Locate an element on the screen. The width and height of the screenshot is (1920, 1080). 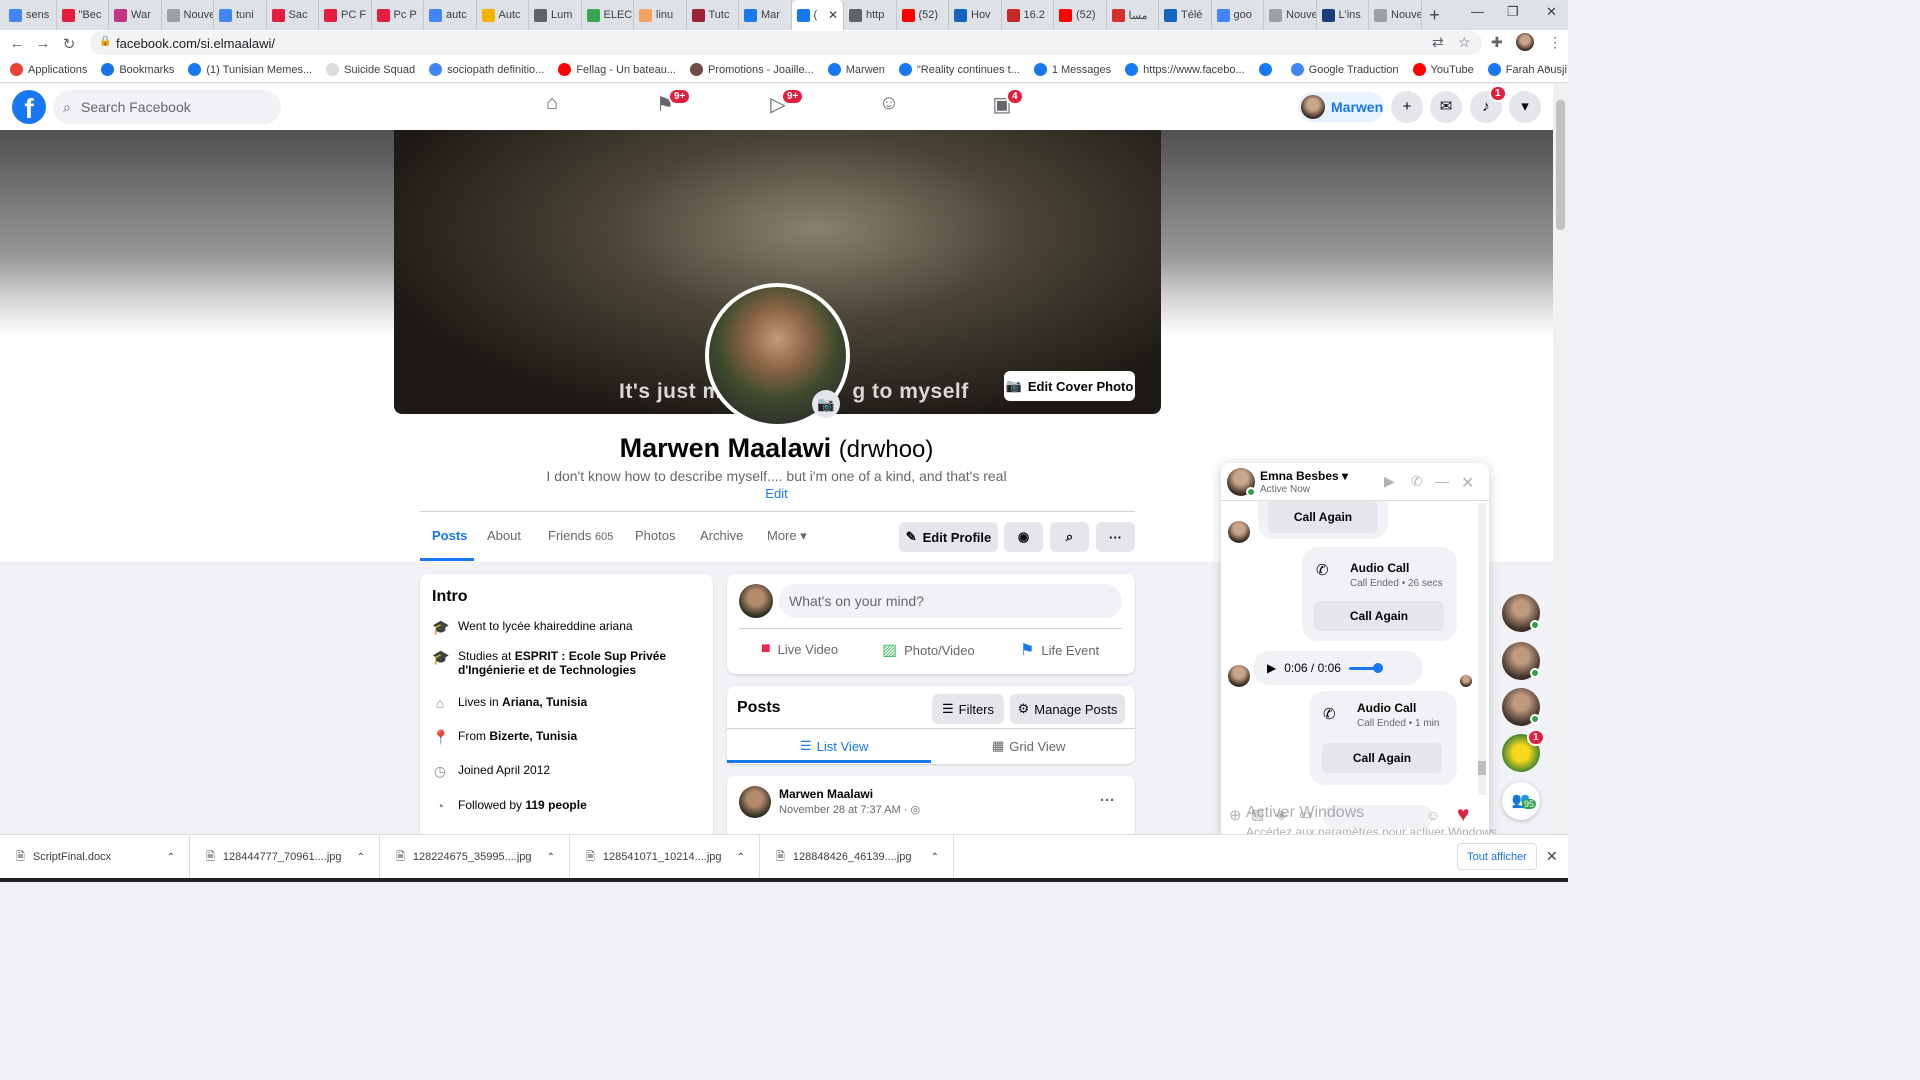
close-window-icon: ✕ is located at coordinates (1551, 12).